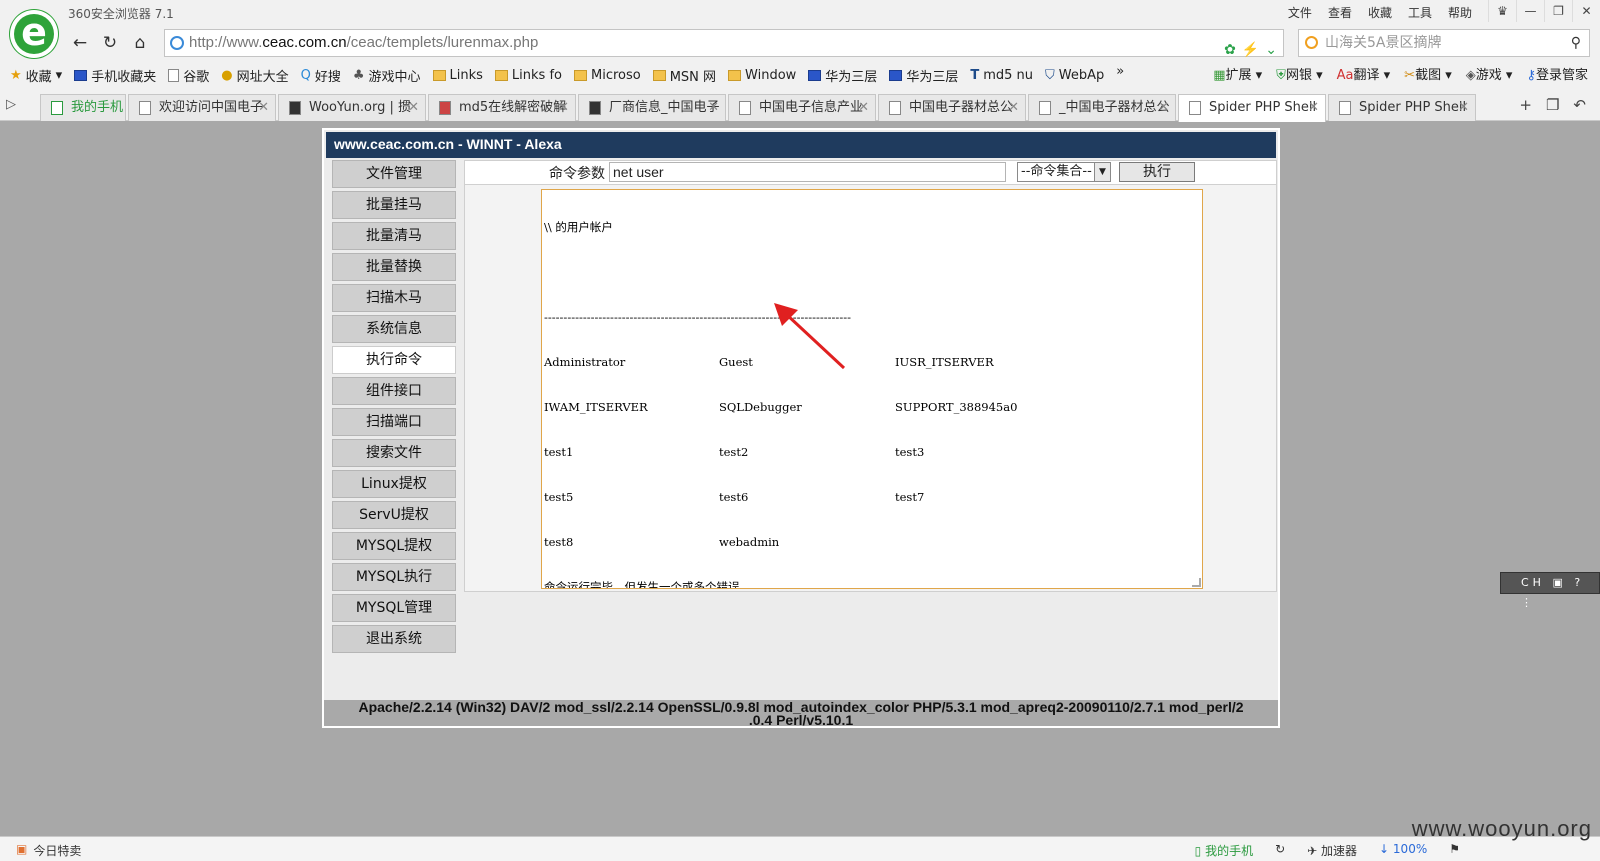 The height and width of the screenshot is (861, 1600). I want to click on flag-icon: ⚑, so click(1454, 850).